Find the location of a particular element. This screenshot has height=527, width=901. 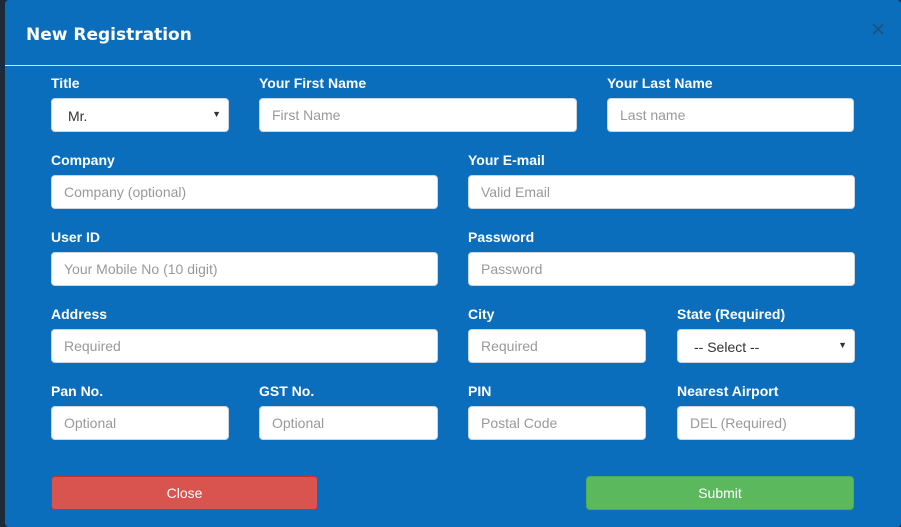

submit-button: Submit is located at coordinates (720, 493).